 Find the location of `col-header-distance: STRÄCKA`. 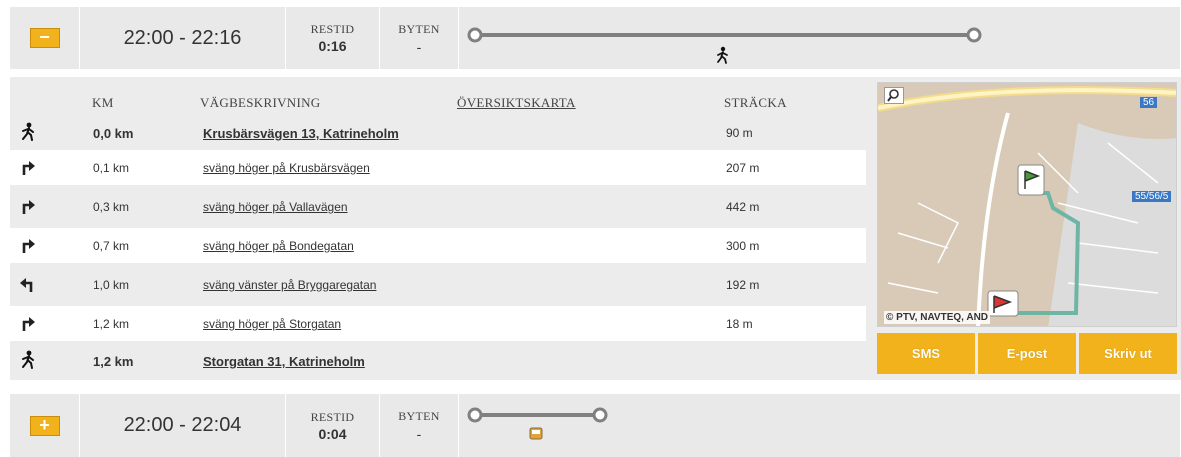

col-header-distance: STRÄCKA is located at coordinates (755, 102).